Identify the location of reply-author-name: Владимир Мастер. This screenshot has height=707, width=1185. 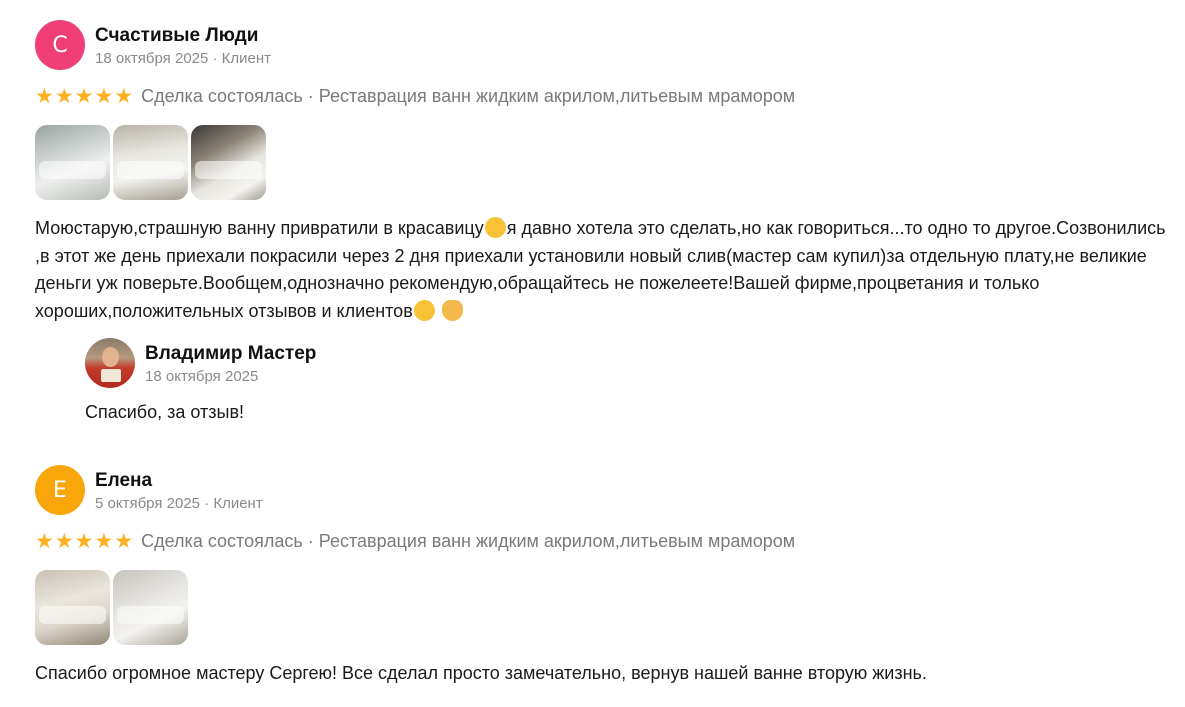
(230, 354).